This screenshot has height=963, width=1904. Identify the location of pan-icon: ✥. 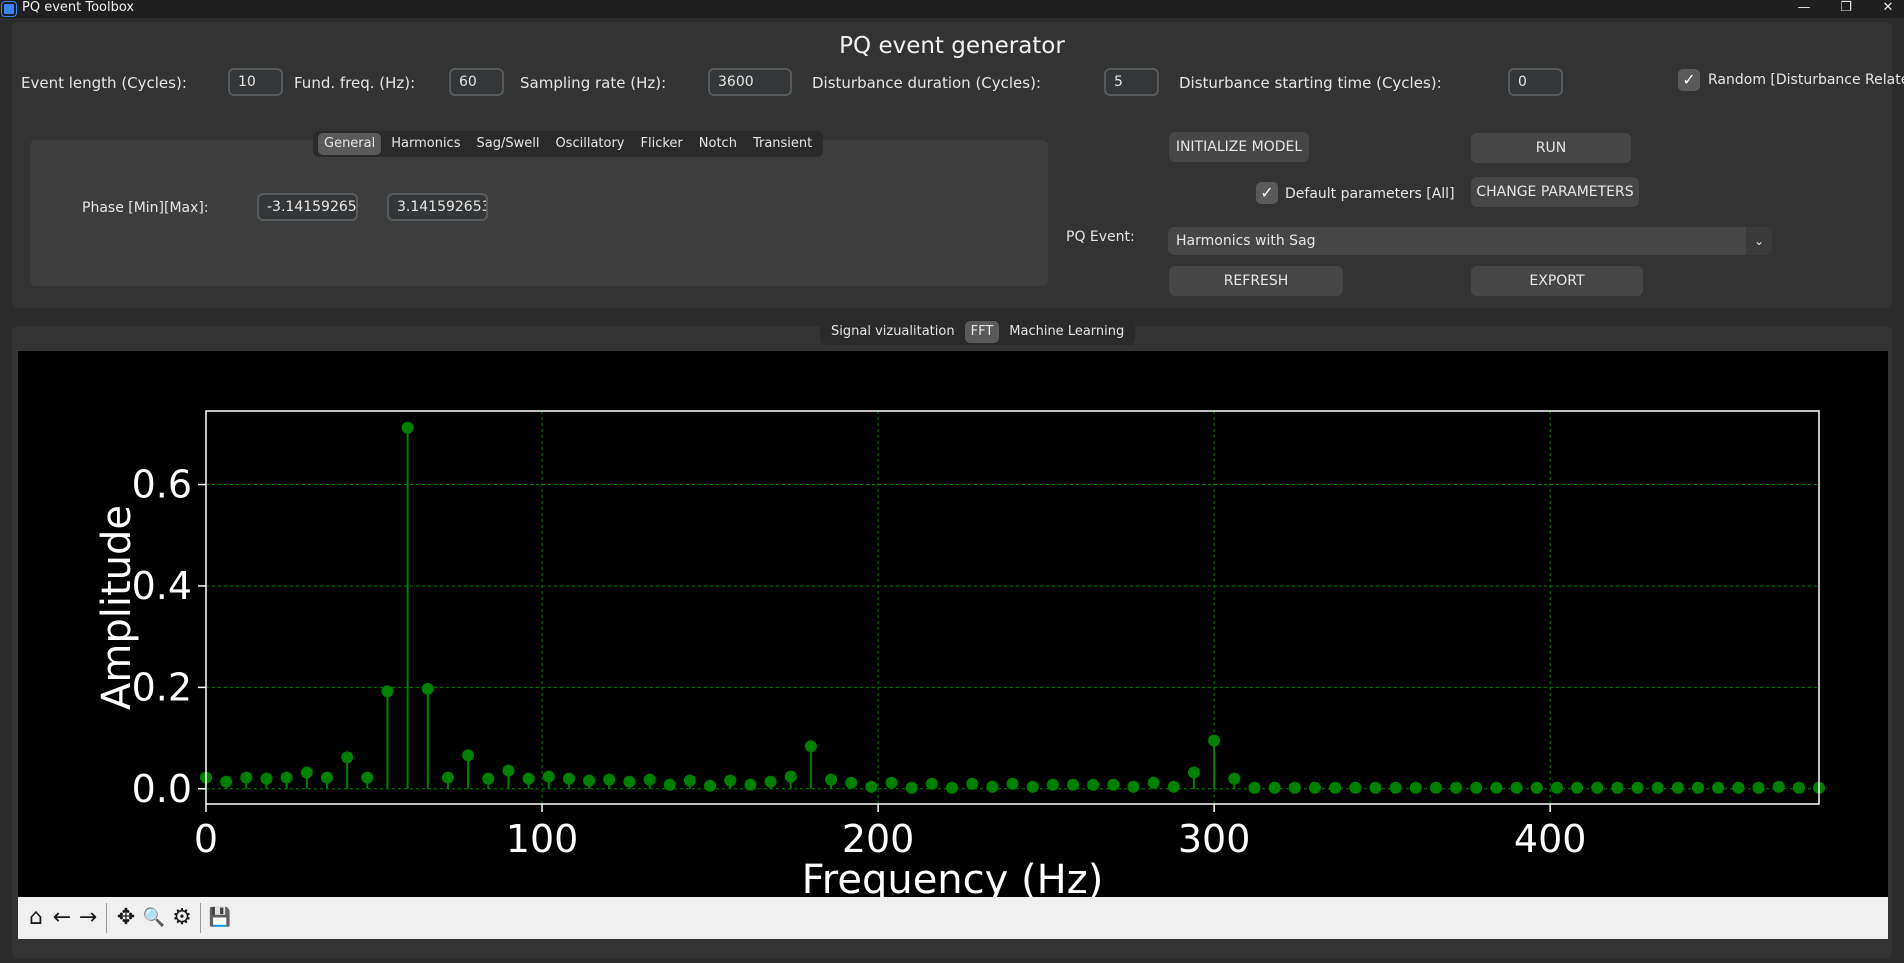
(126, 918).